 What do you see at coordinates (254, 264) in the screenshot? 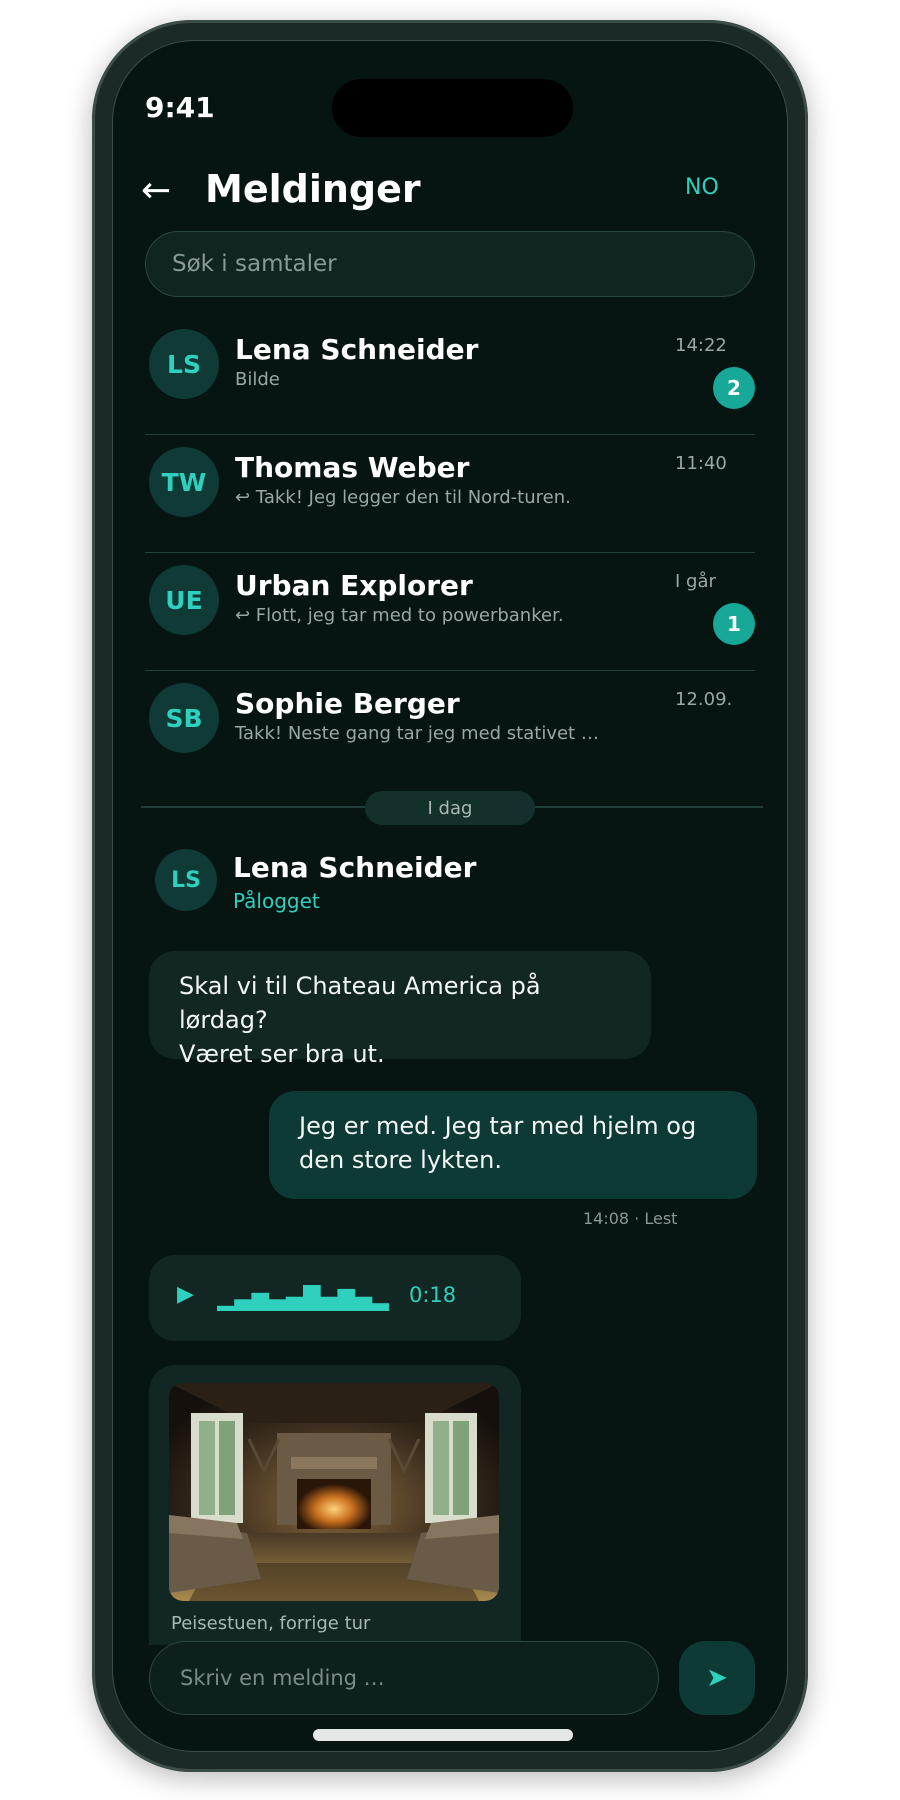
I see `search-placeholder: Søk i samtaler` at bounding box center [254, 264].